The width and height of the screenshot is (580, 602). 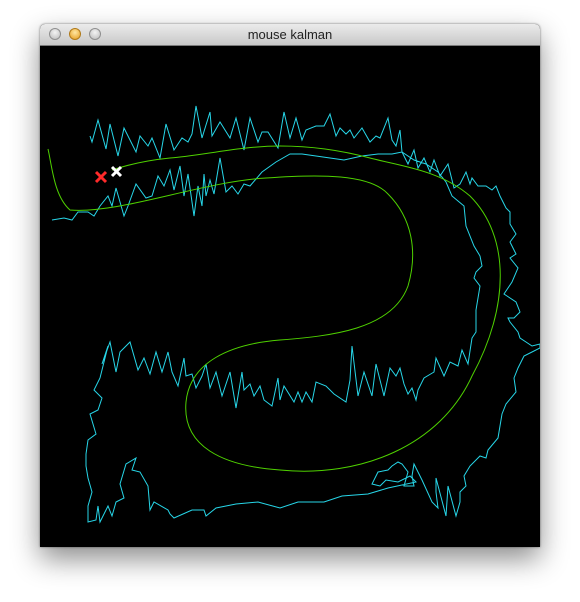 What do you see at coordinates (101, 177) in the screenshot?
I see `measurement-marker-icon` at bounding box center [101, 177].